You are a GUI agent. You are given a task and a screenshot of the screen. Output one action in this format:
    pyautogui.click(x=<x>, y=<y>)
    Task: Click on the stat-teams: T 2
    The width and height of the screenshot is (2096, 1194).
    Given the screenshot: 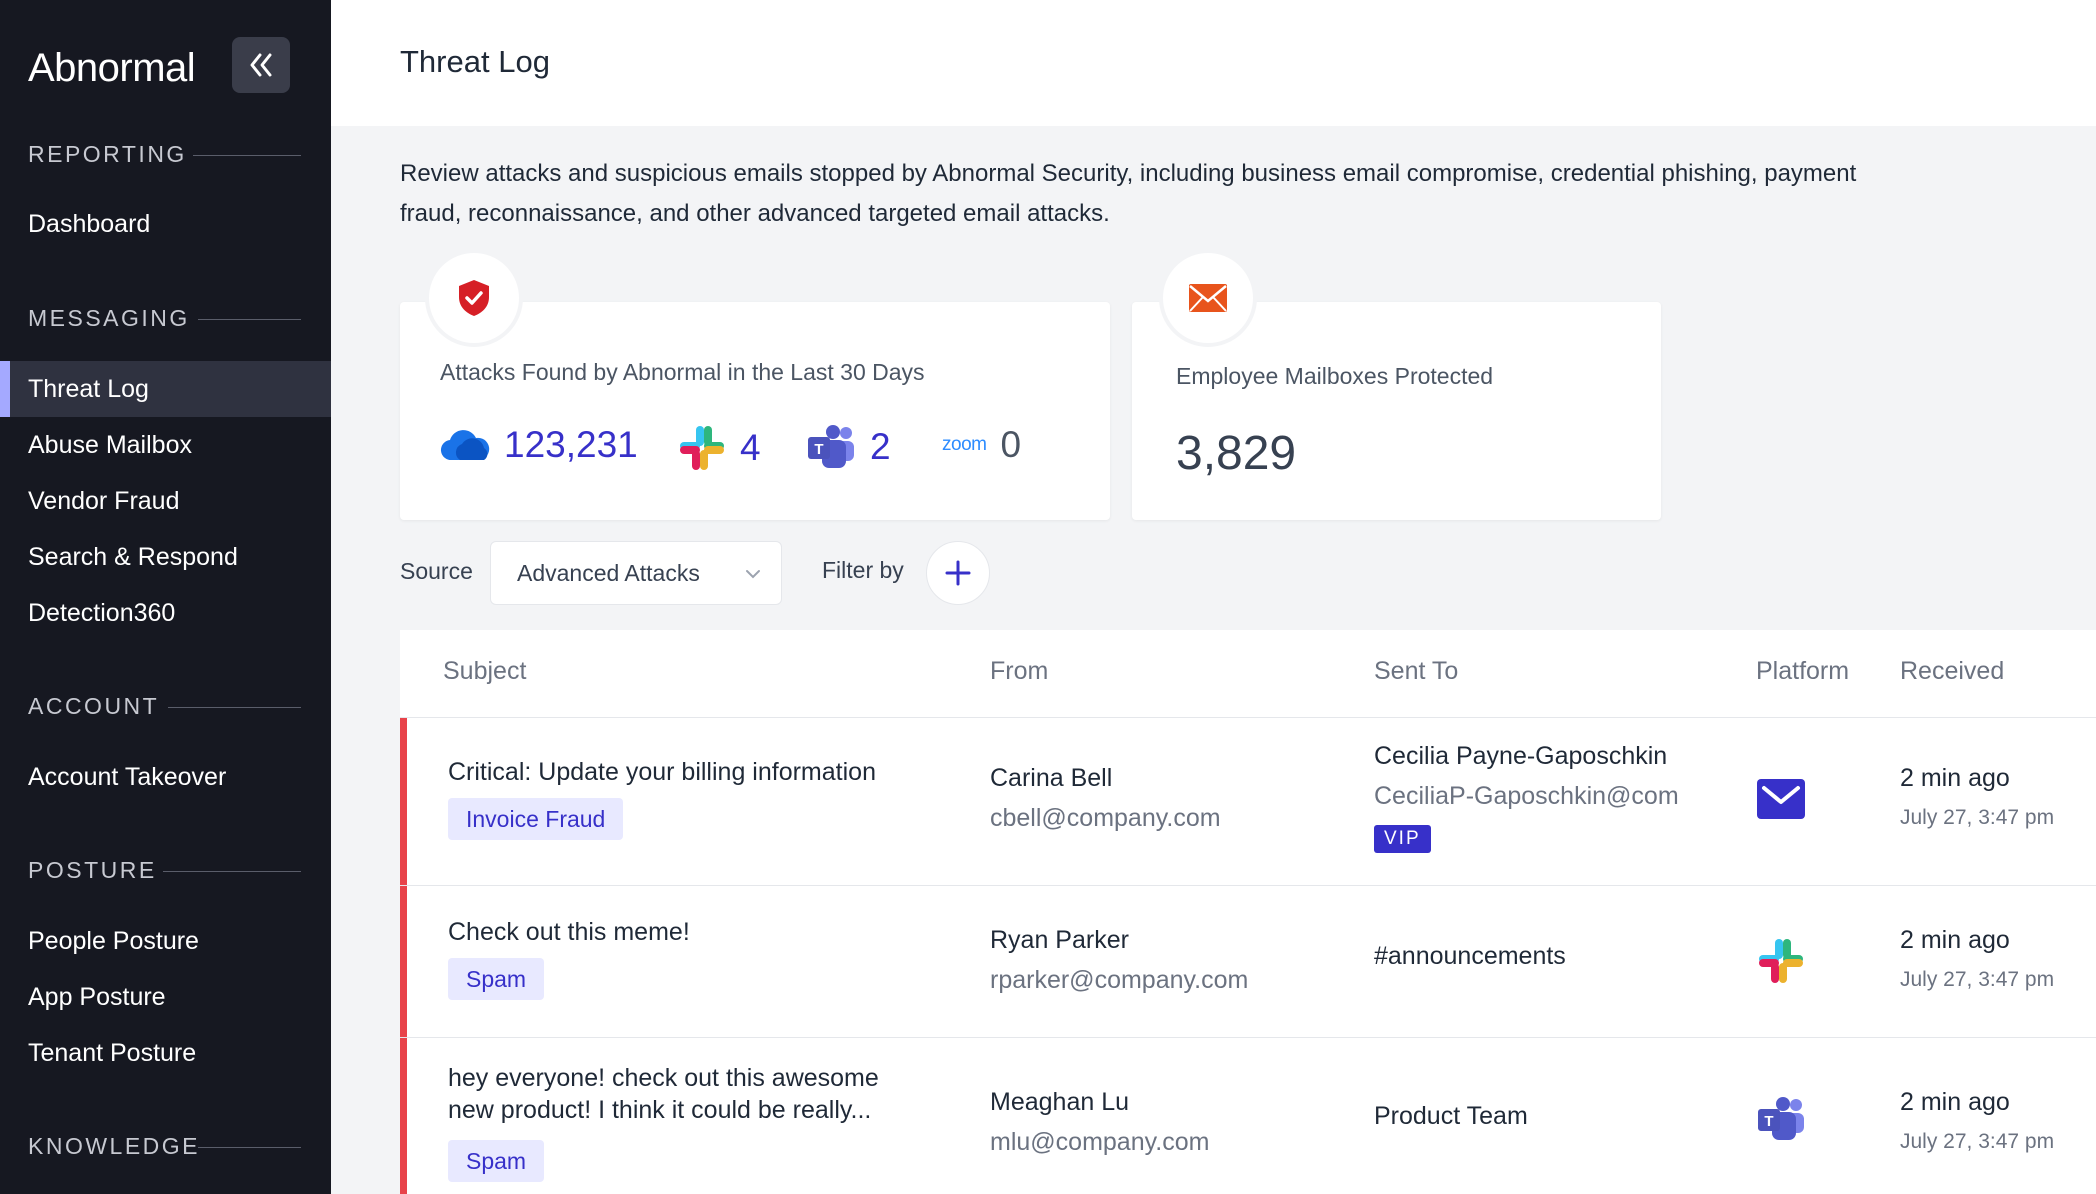 What is the action you would take?
    pyautogui.click(x=848, y=447)
    